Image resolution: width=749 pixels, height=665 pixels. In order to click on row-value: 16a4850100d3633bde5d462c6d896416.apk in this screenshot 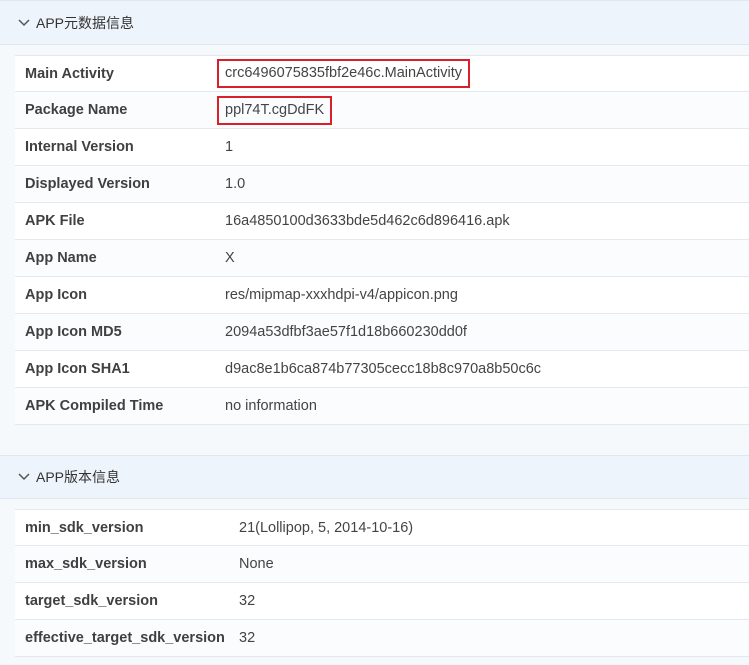, I will do `click(367, 221)`.